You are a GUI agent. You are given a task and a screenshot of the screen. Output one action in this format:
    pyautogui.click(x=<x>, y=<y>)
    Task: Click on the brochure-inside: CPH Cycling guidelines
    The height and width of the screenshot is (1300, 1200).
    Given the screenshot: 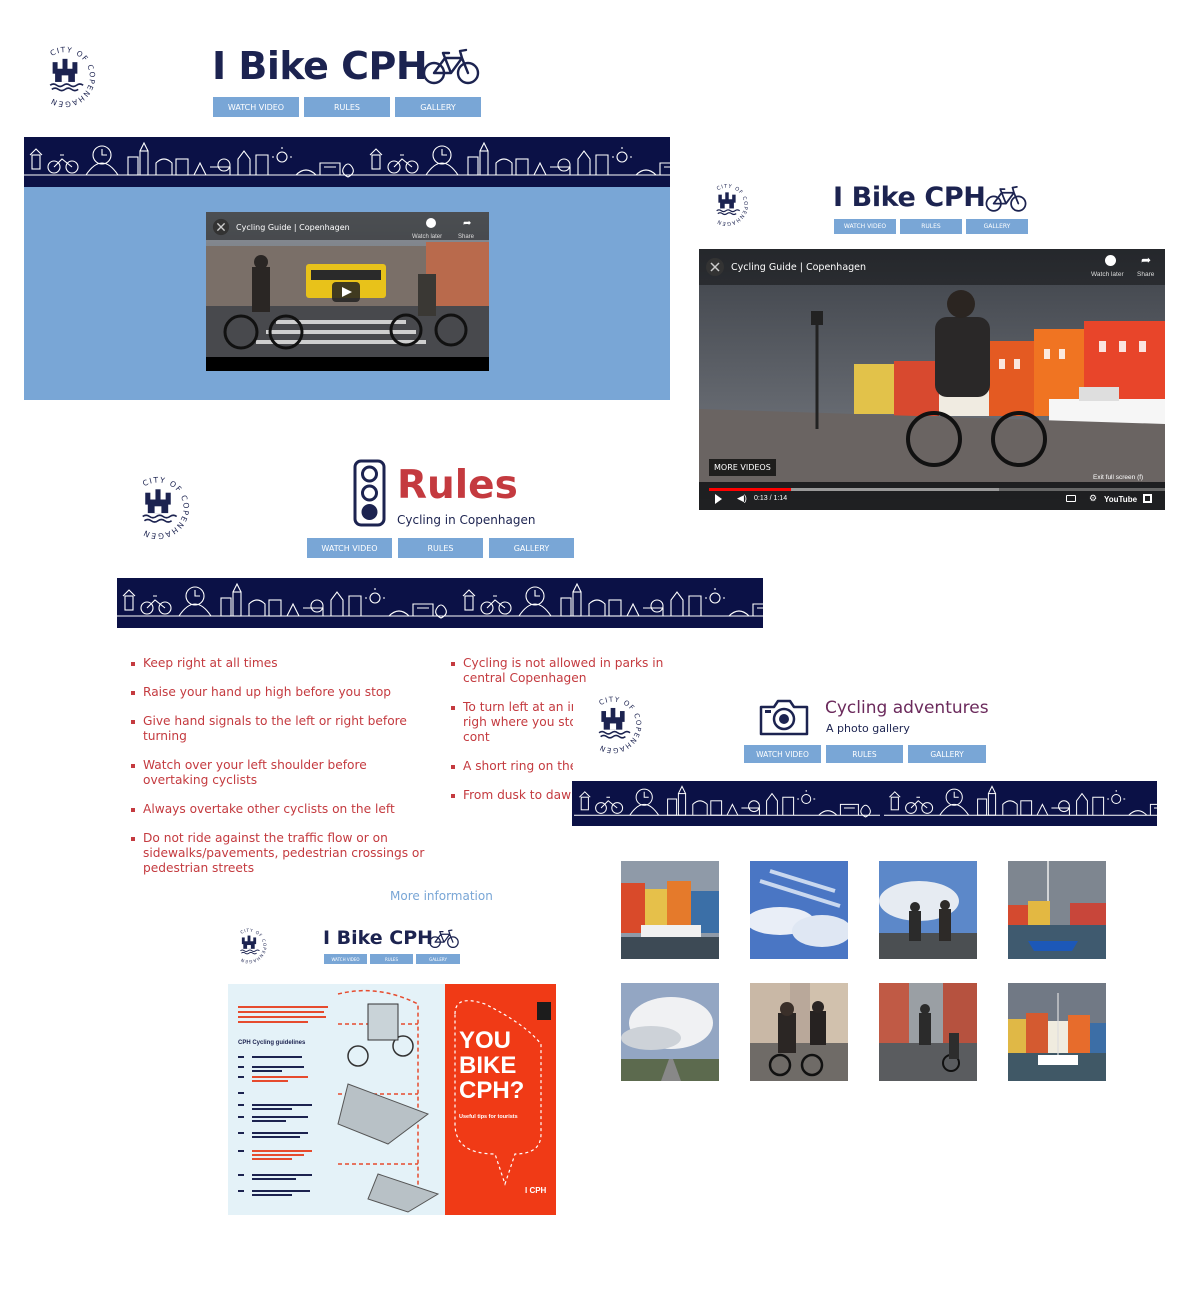 What is the action you would take?
    pyautogui.click(x=336, y=1099)
    